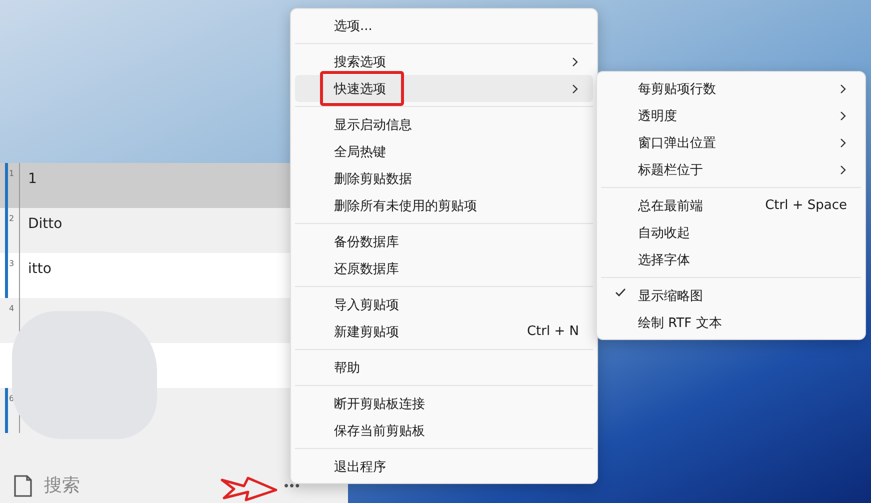  Describe the element at coordinates (731, 322) in the screenshot. I see `menu-item: 绘制 RTF 文本` at that location.